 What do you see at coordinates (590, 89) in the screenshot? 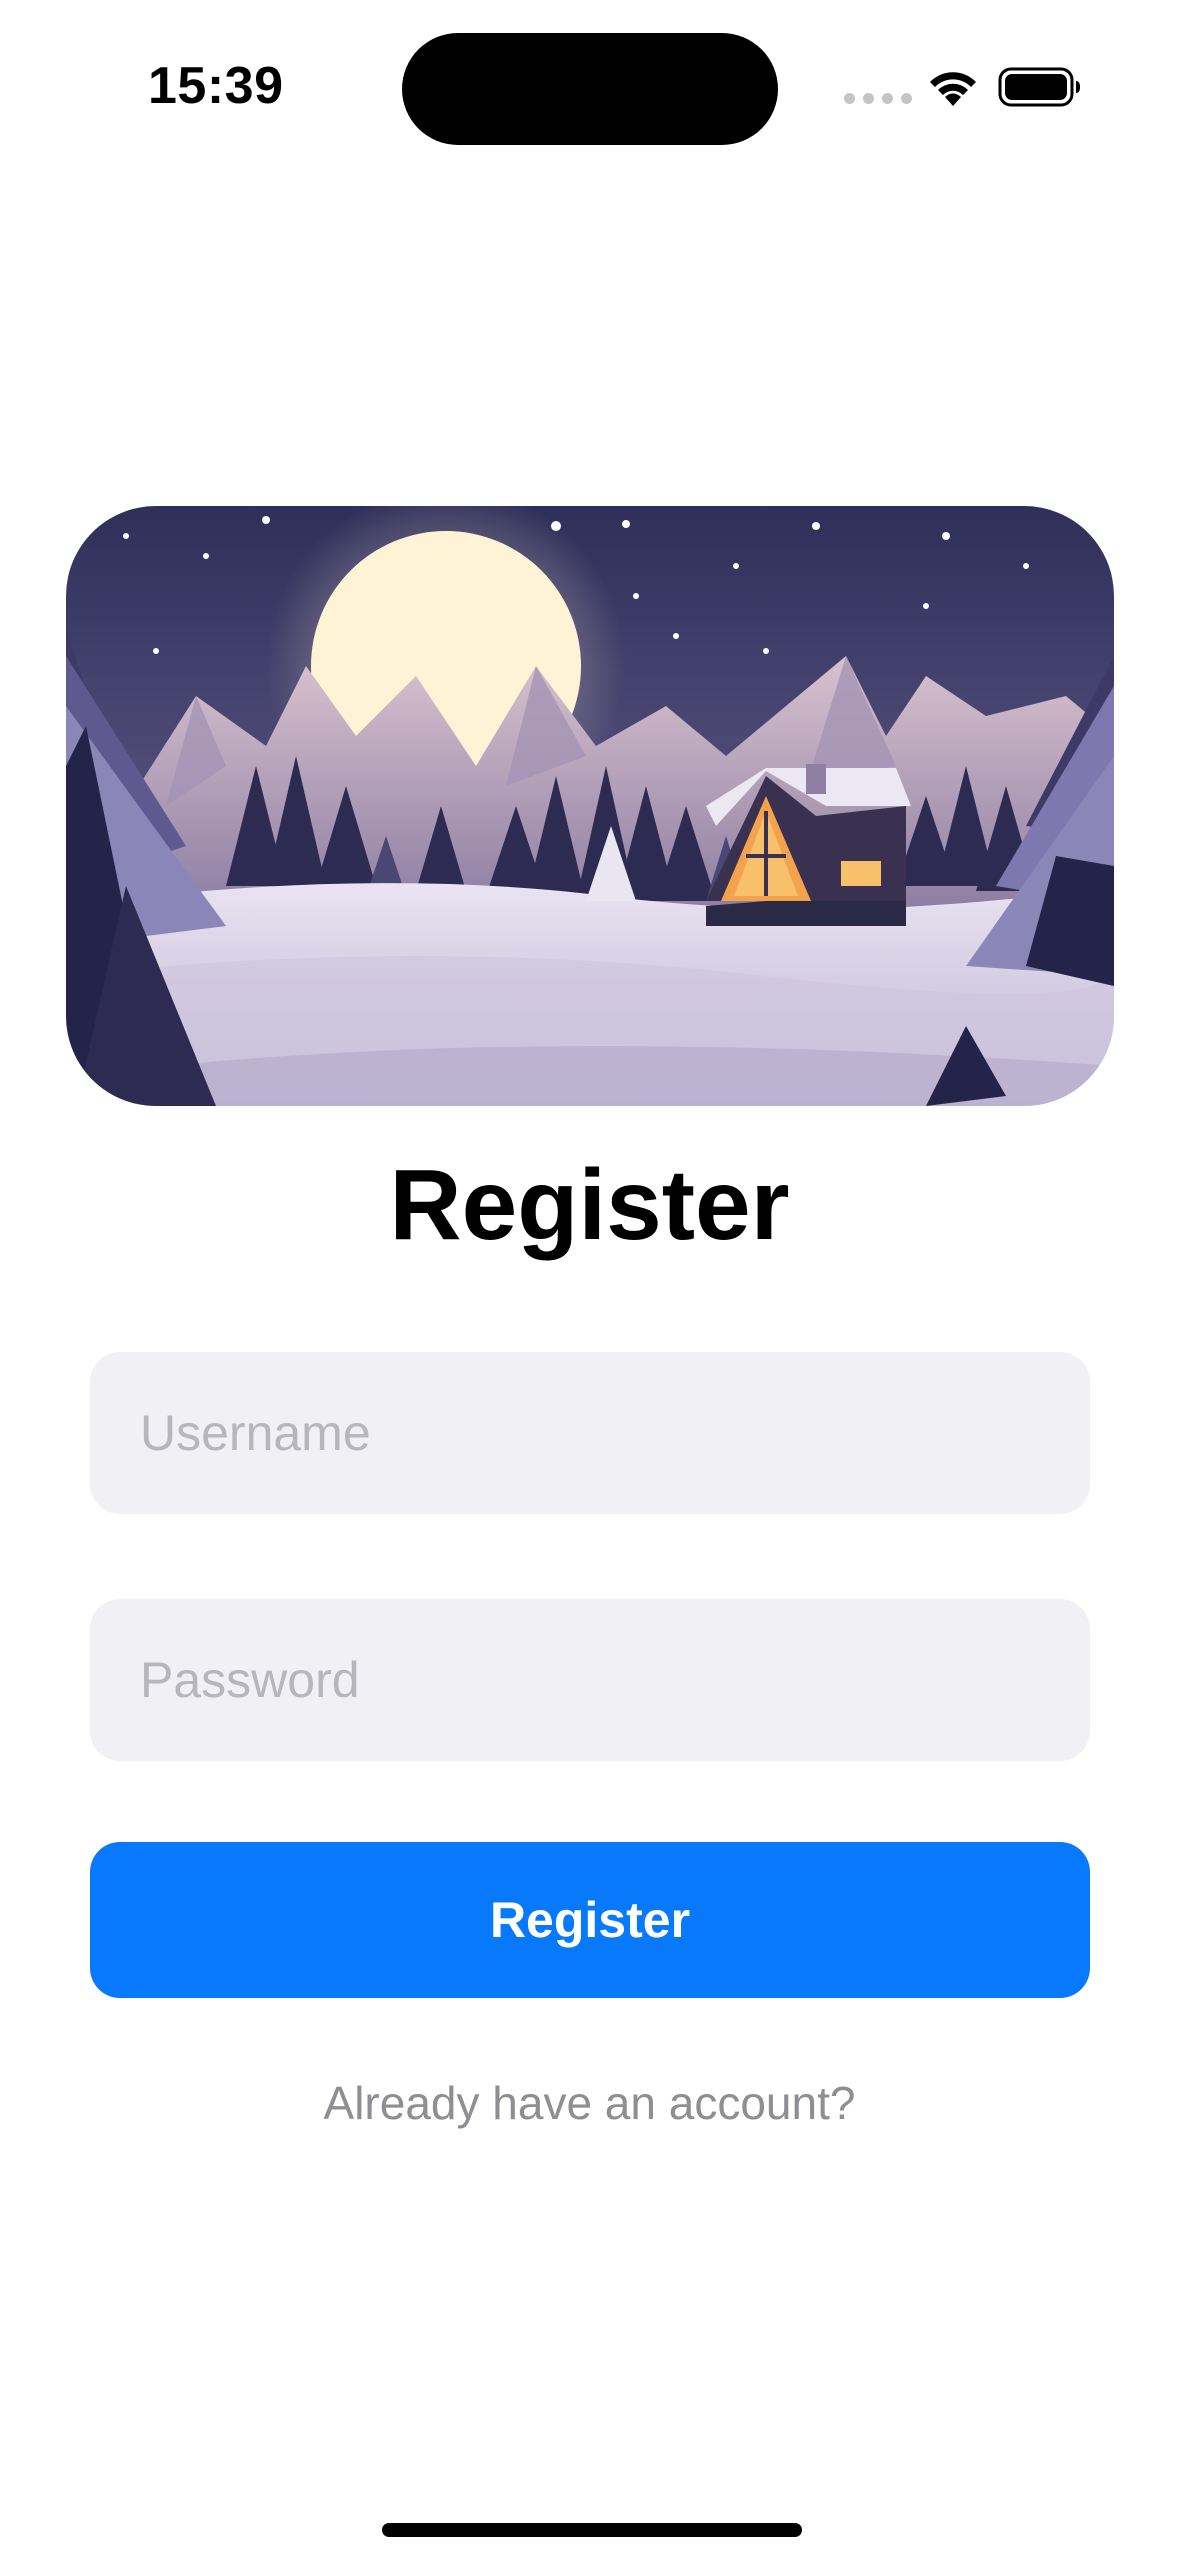
I see `dynamic-island` at bounding box center [590, 89].